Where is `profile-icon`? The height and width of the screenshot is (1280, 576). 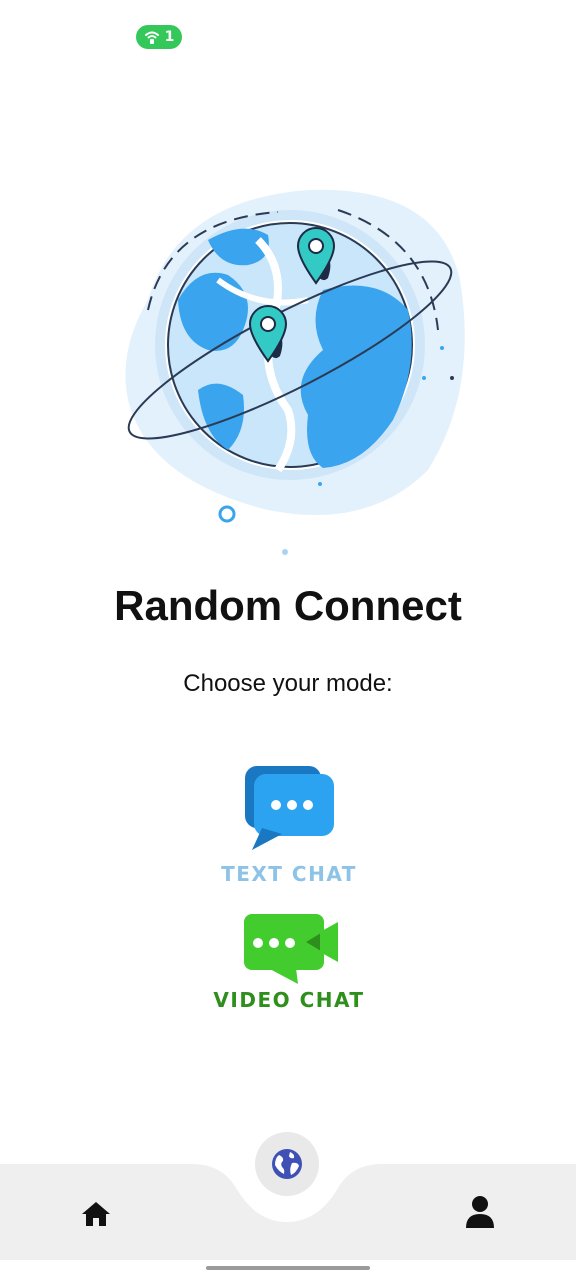
profile-icon is located at coordinates (480, 1212).